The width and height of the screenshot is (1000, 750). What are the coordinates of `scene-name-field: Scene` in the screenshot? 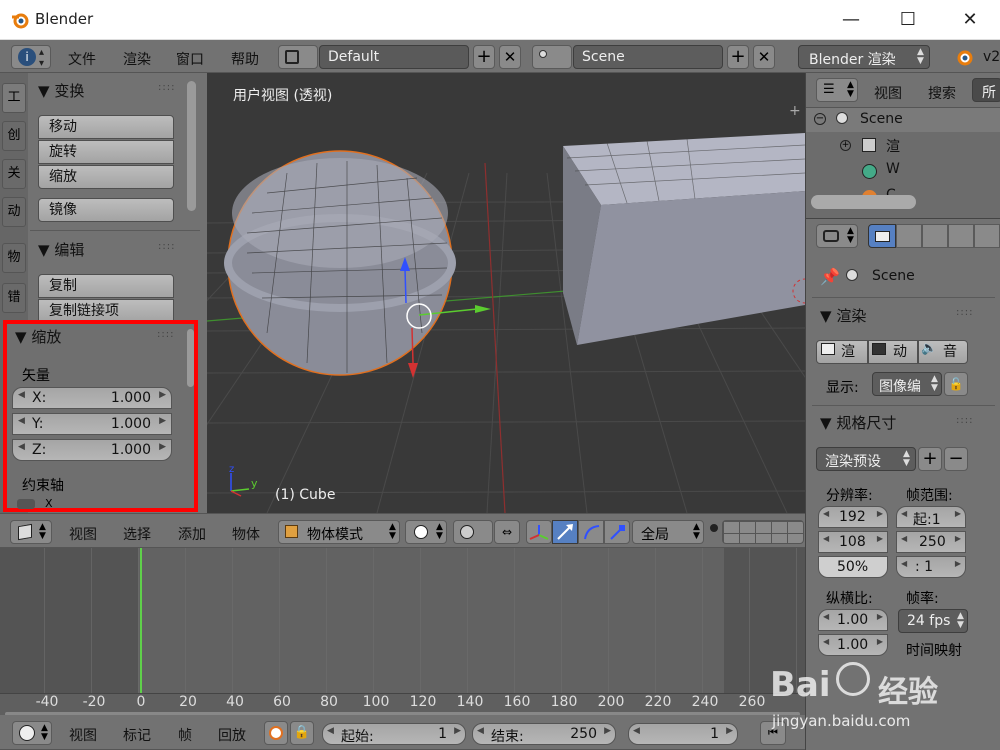 It's located at (648, 57).